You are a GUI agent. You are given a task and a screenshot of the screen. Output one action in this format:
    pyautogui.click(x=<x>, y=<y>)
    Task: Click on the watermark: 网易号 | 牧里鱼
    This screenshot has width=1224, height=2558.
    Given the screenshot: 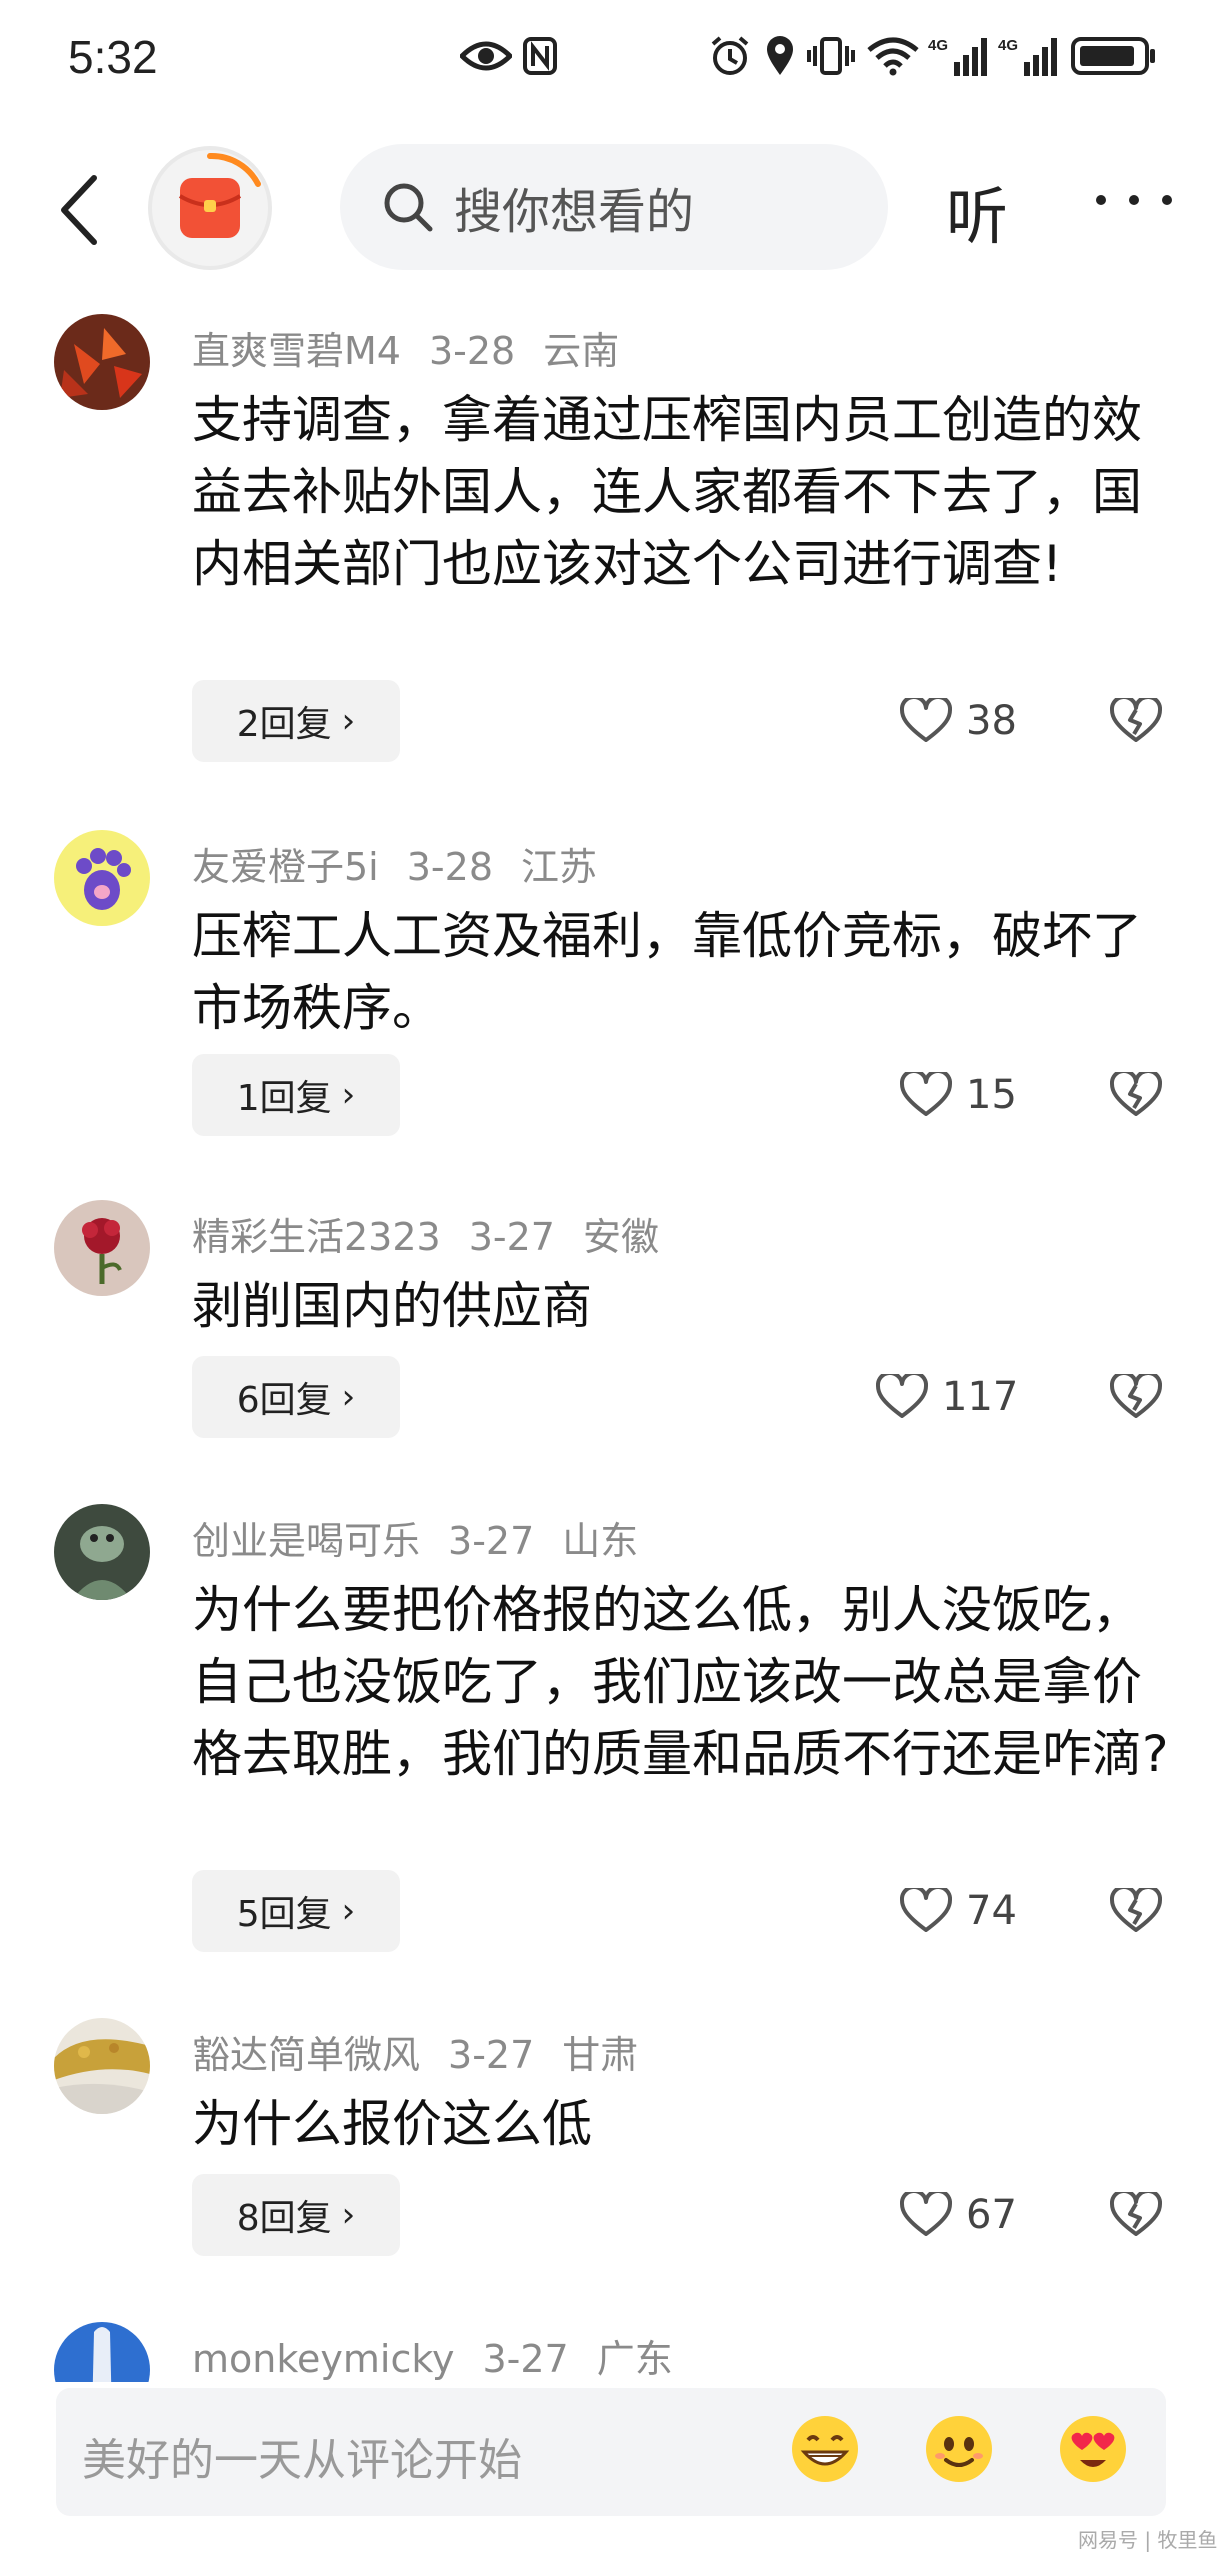 What is the action you would take?
    pyautogui.click(x=1148, y=2540)
    